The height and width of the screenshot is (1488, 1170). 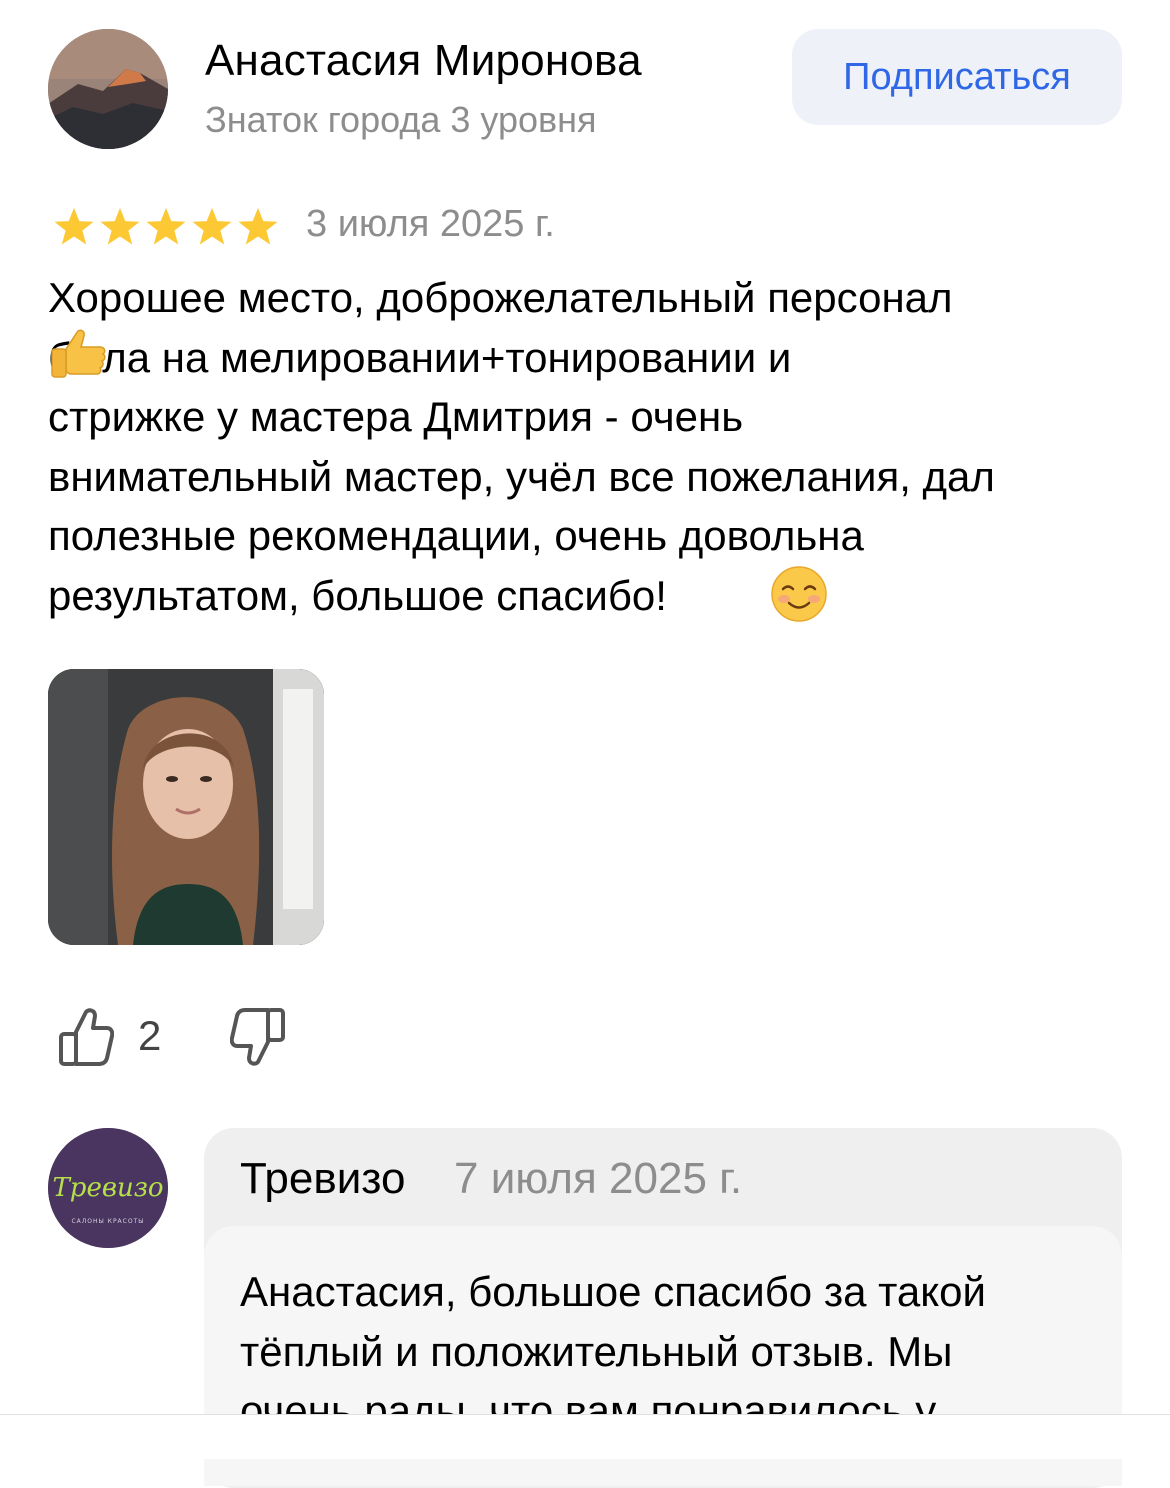 What do you see at coordinates (107, 1221) in the screenshot?
I see `company-logo-subtext: САЛОНЫ КРАСОТЫ` at bounding box center [107, 1221].